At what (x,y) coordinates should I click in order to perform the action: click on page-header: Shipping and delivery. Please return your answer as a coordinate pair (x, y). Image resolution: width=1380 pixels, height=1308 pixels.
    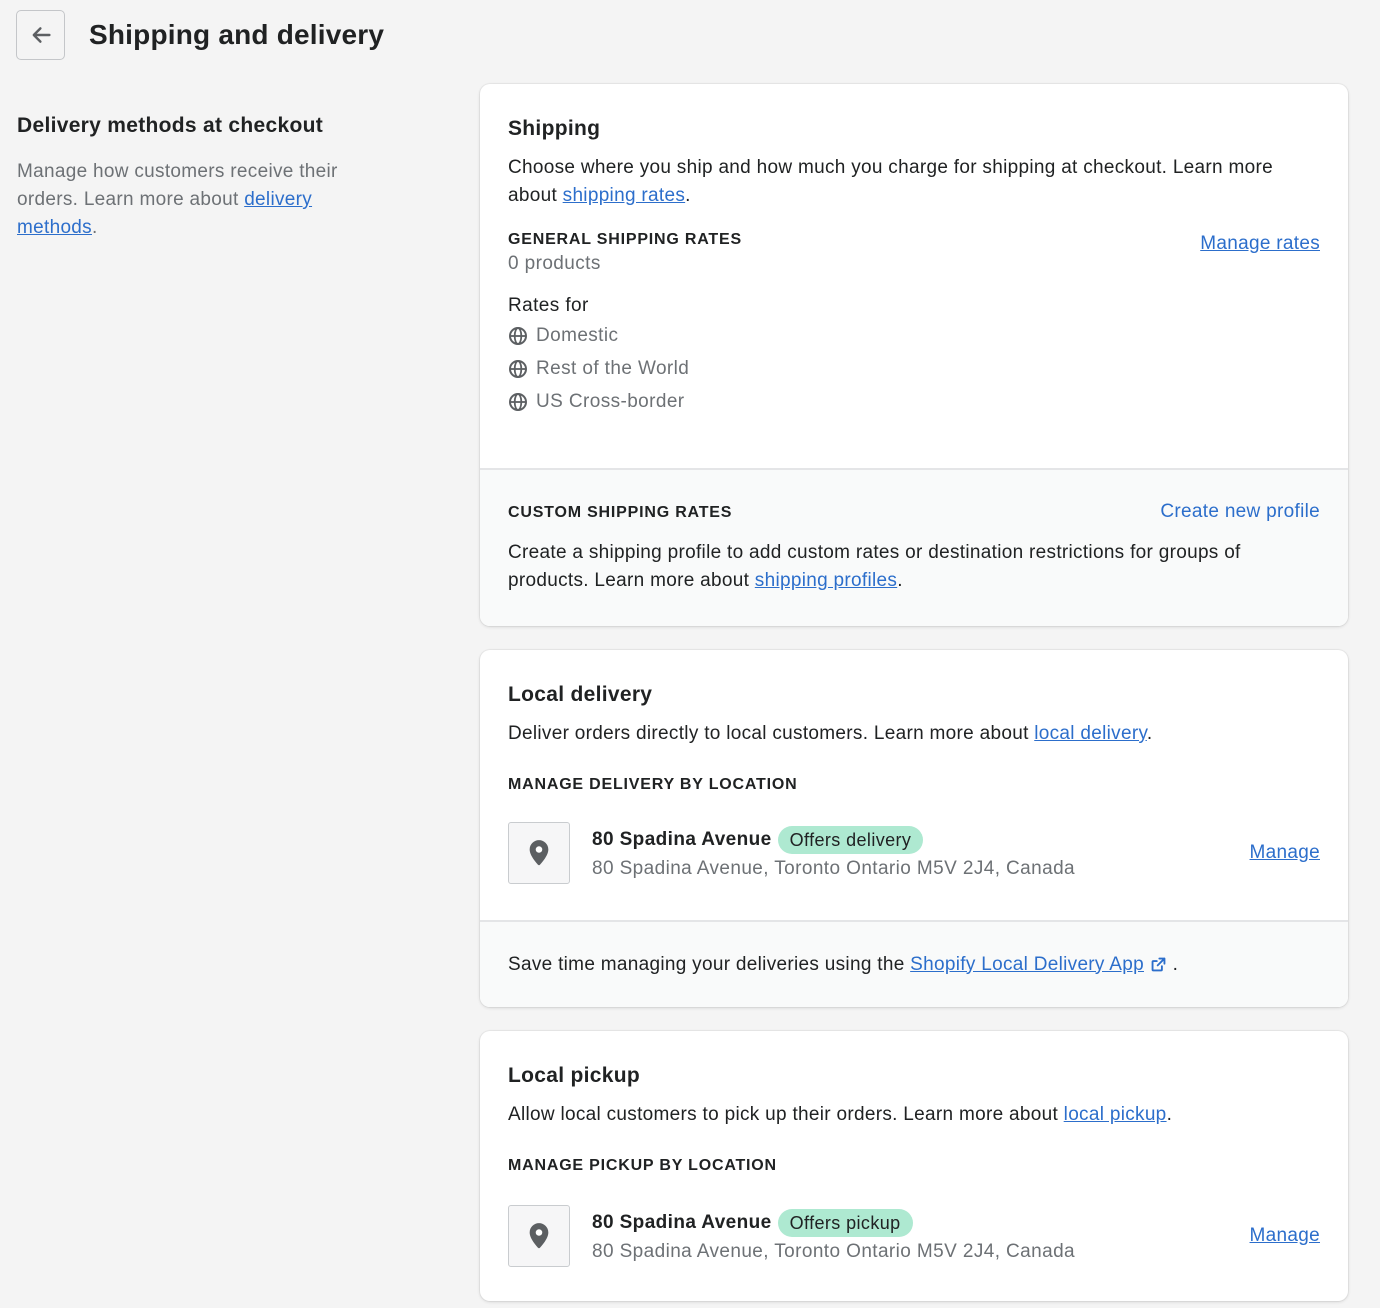
    Looking at the image, I should click on (200, 35).